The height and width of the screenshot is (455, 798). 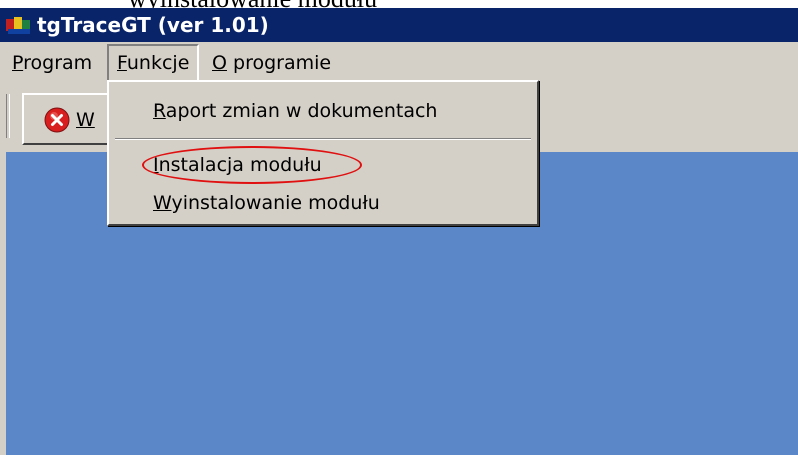 What do you see at coordinates (275, 203) in the screenshot?
I see `menu-item-wyinstalowanie-label: yinstalowanie modułu` at bounding box center [275, 203].